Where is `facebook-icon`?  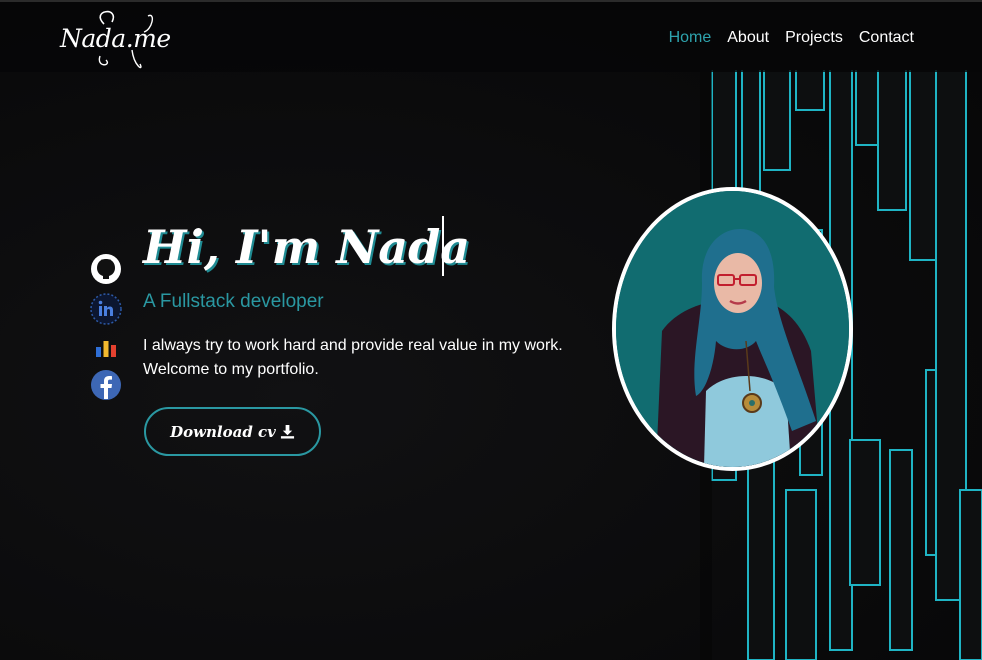 facebook-icon is located at coordinates (106, 385).